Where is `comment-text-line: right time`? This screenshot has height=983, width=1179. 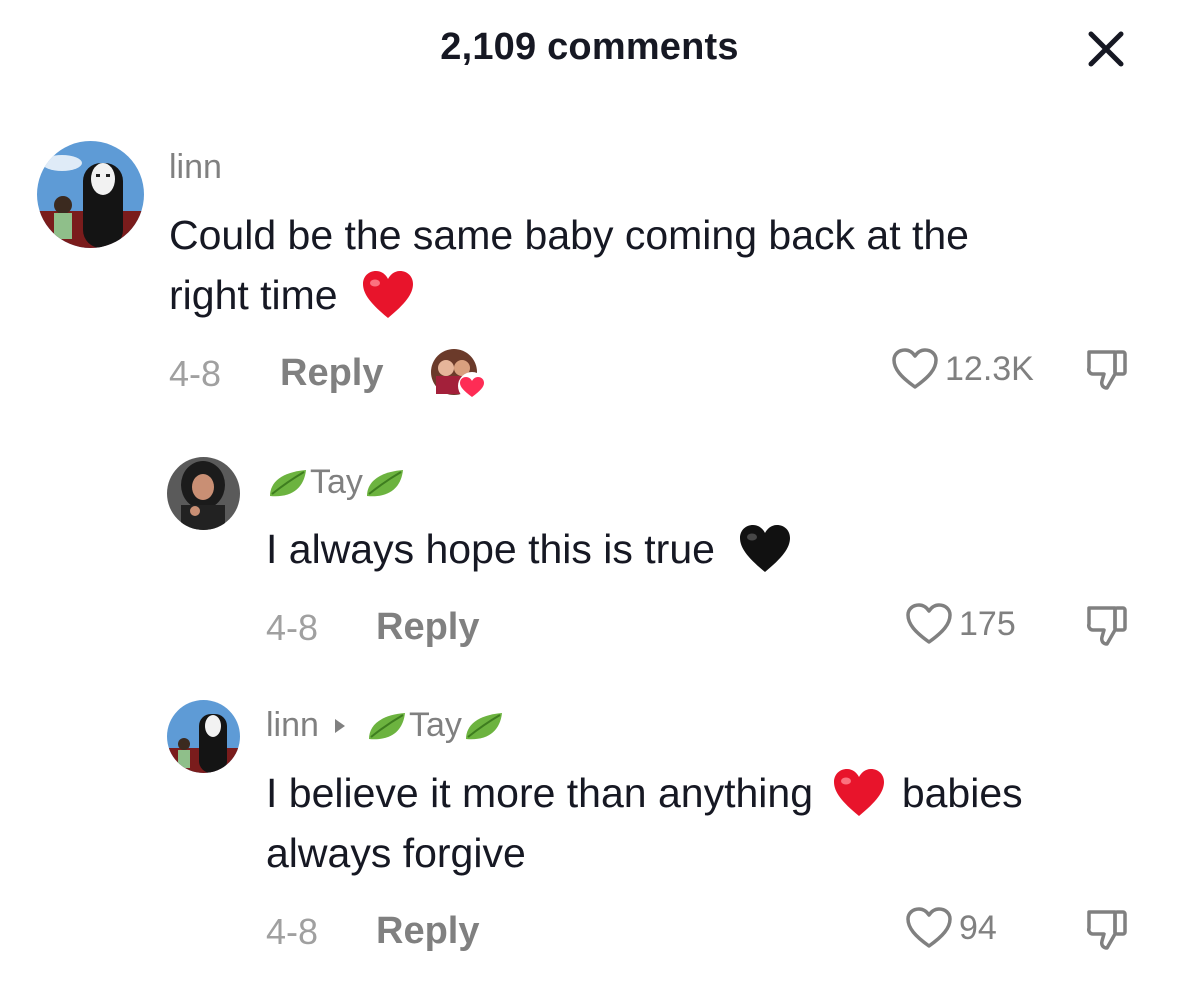 comment-text-line: right time is located at coordinates (253, 295).